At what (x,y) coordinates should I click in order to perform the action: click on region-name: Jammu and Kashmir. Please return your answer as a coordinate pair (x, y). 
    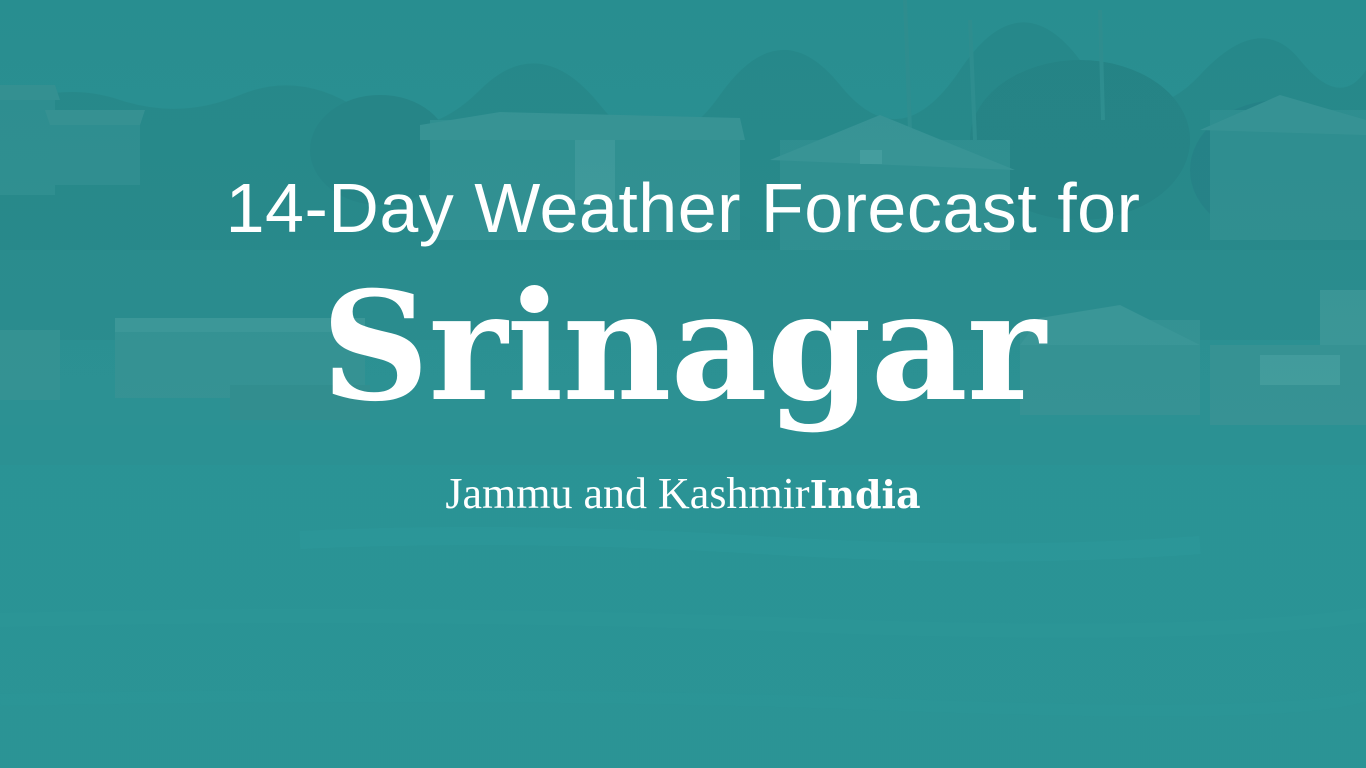
    Looking at the image, I should click on (627, 493).